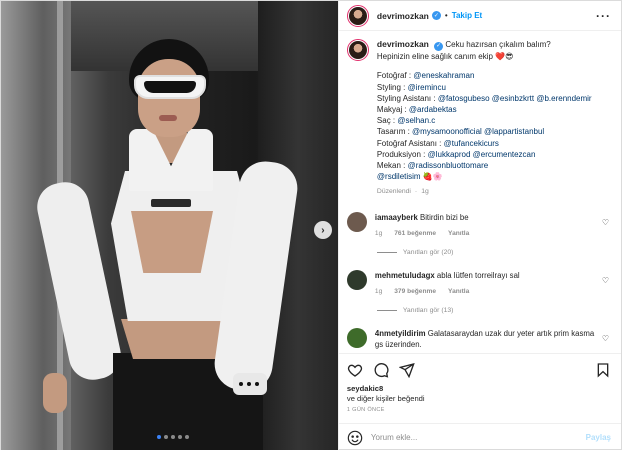 The height and width of the screenshot is (450, 622). I want to click on carousel-dots, so click(173, 437).